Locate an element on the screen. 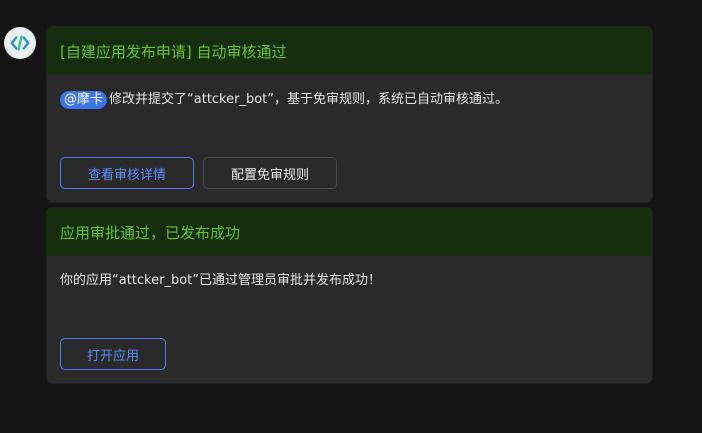 This screenshot has height=433, width=702. card-header: 应用审批通过，已发布成功 is located at coordinates (349, 232).